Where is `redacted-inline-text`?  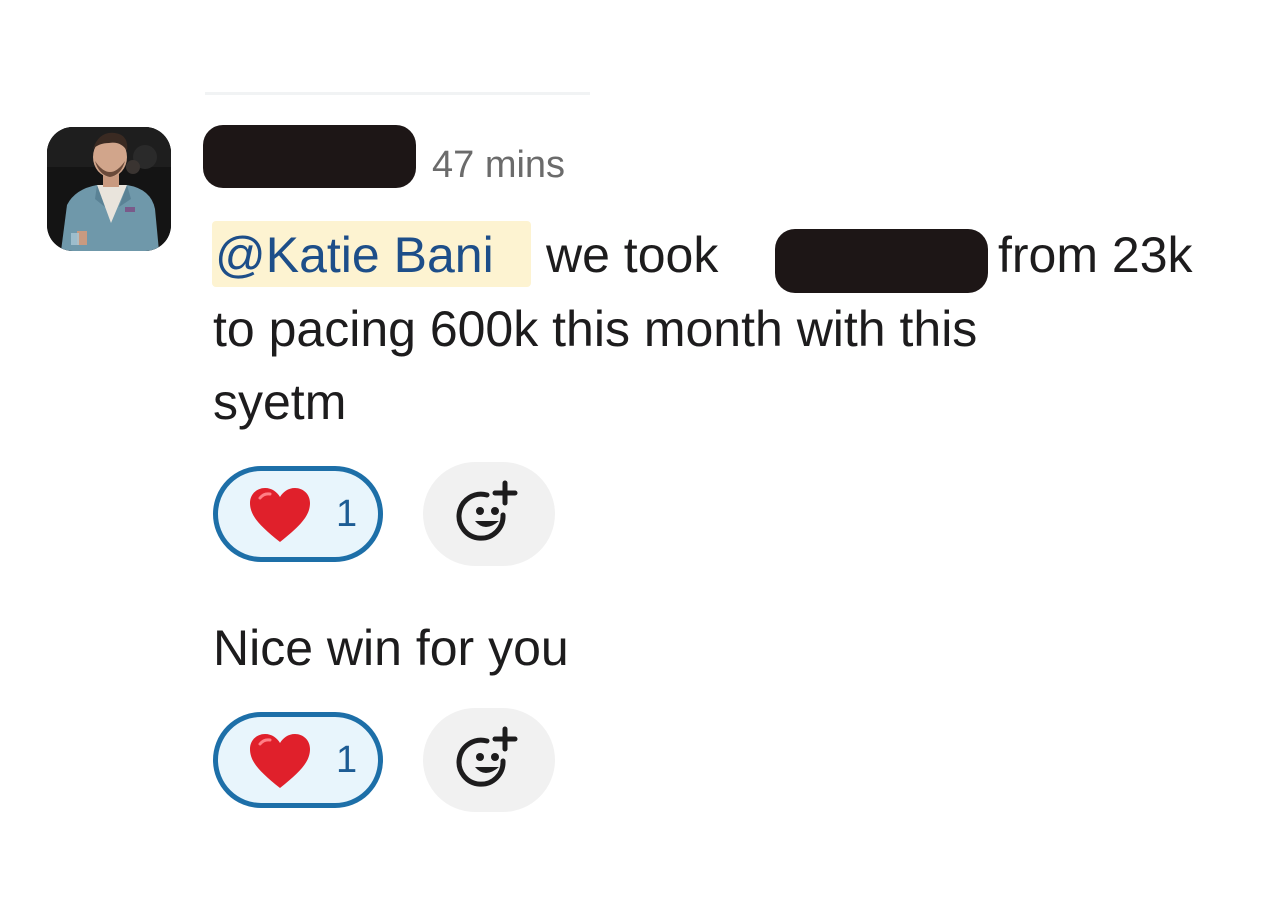
redacted-inline-text is located at coordinates (881, 261).